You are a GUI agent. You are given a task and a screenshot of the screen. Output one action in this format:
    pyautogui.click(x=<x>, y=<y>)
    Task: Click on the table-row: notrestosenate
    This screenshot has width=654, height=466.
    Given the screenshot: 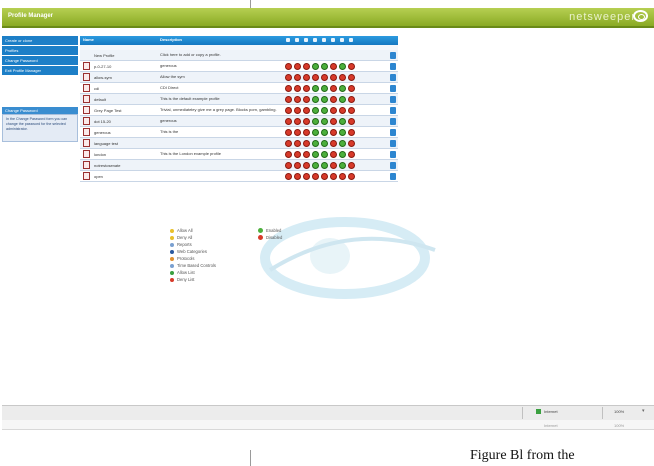 What is the action you would take?
    pyautogui.click(x=239, y=165)
    